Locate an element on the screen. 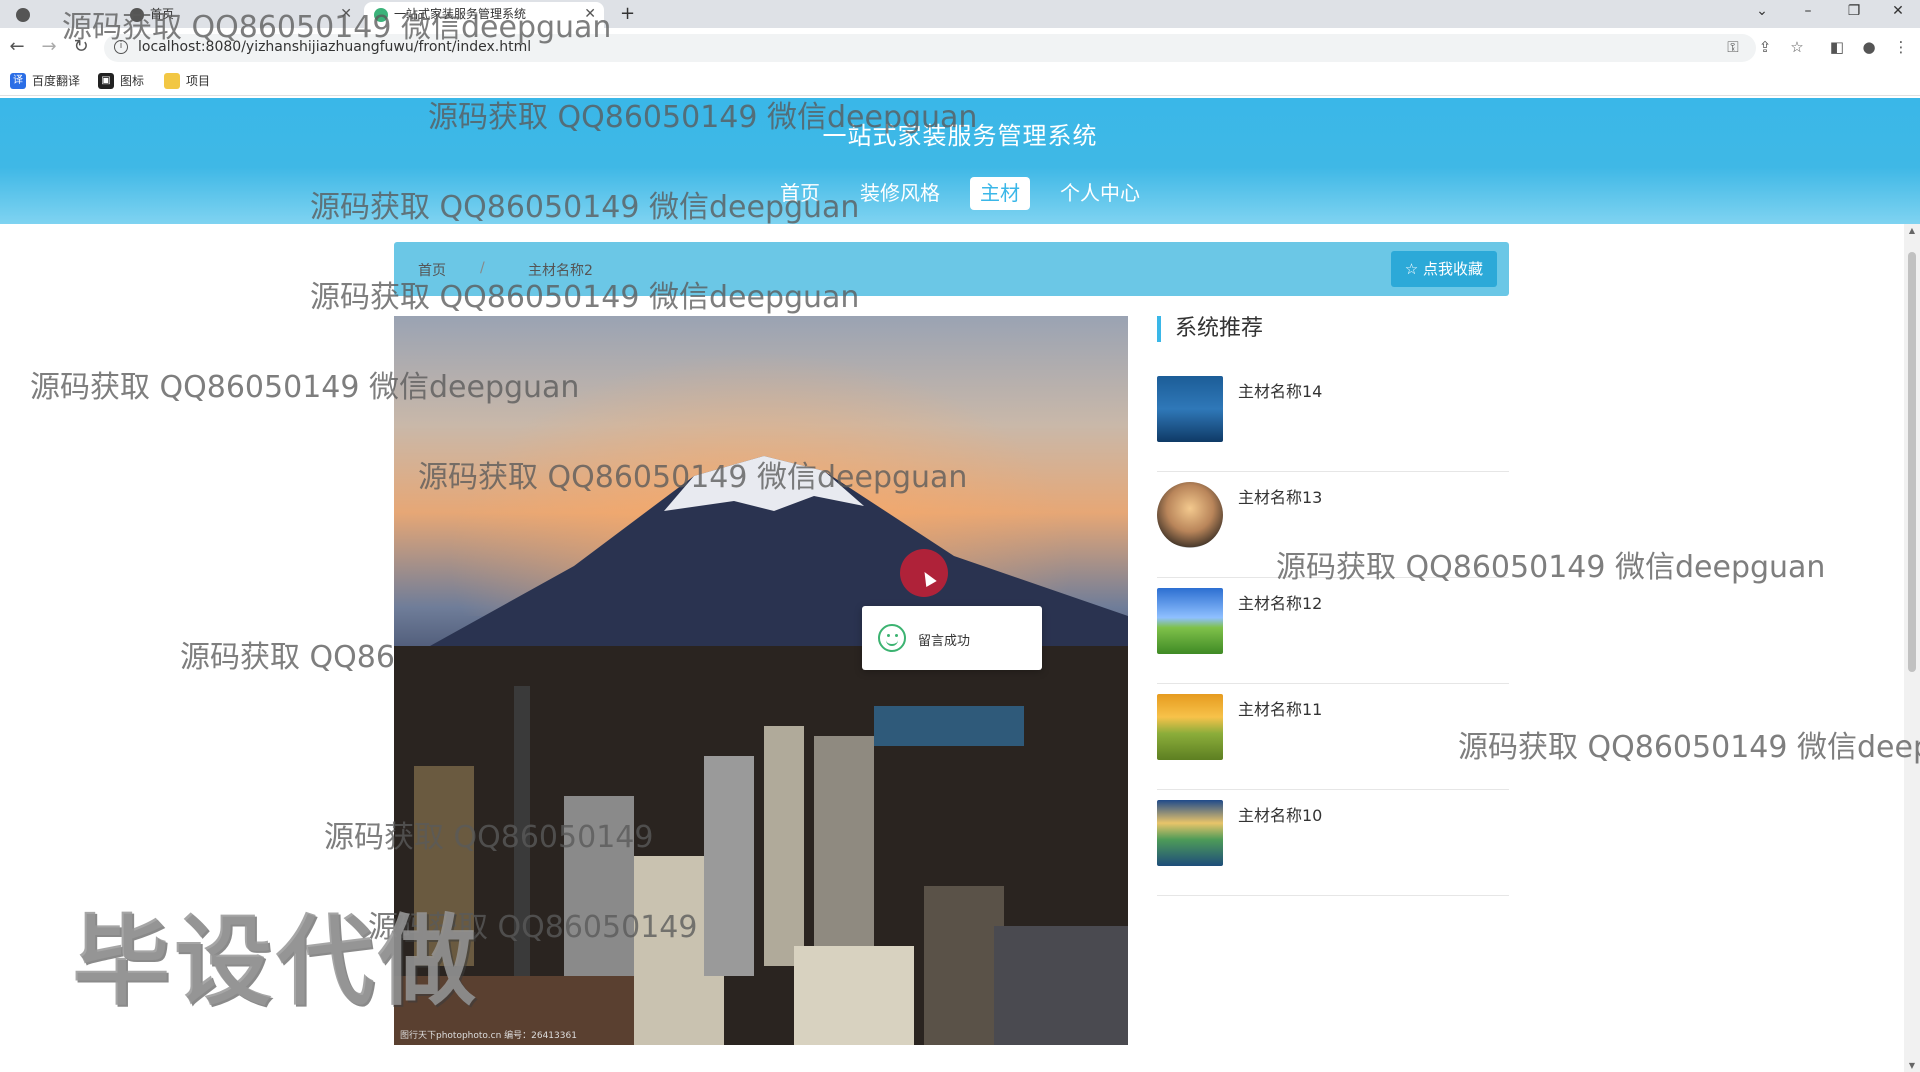  toast-message: 留言成功 is located at coordinates (944, 641).